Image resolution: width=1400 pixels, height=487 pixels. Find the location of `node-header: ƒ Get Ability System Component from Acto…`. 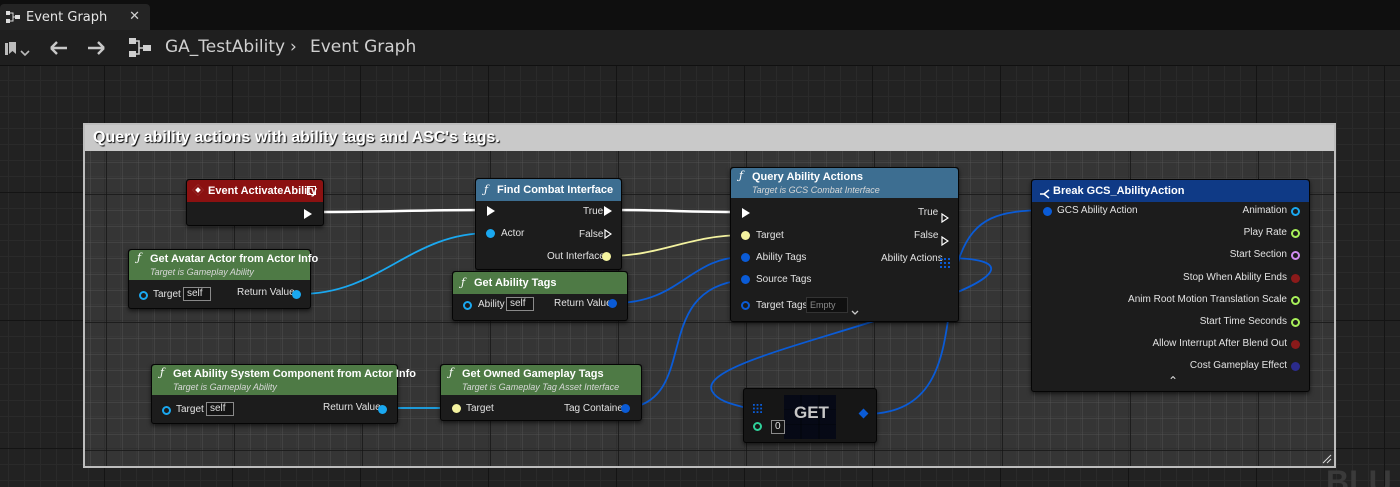

node-header: ƒ Get Ability System Component from Acto… is located at coordinates (284, 380).